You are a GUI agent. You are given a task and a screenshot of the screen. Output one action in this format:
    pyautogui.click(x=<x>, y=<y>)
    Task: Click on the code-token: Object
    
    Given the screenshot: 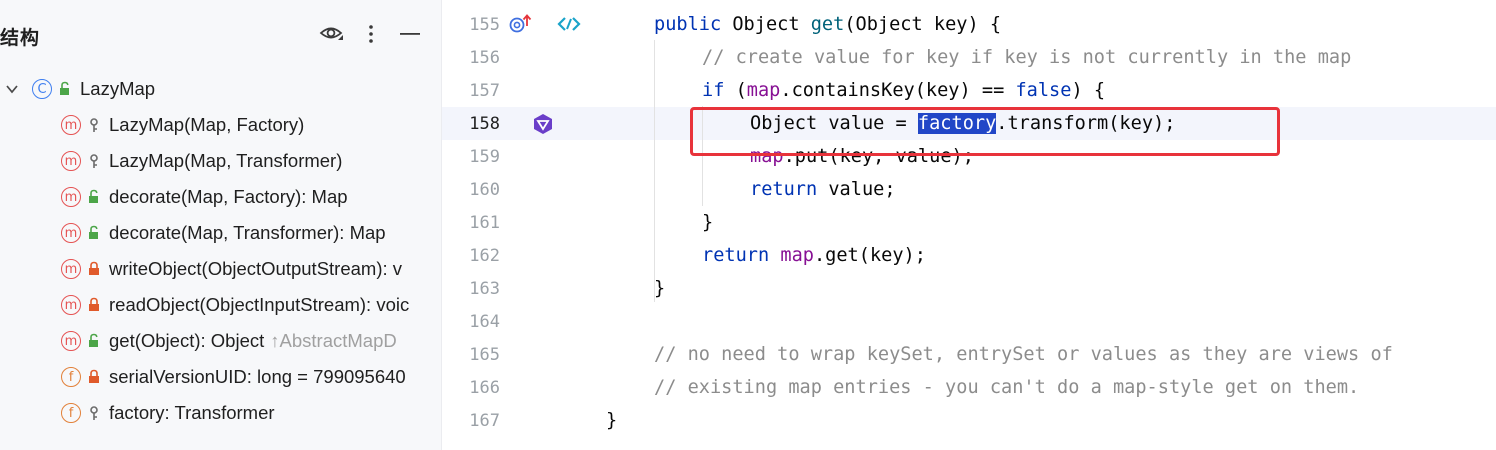 What is the action you would take?
    pyautogui.click(x=766, y=24)
    